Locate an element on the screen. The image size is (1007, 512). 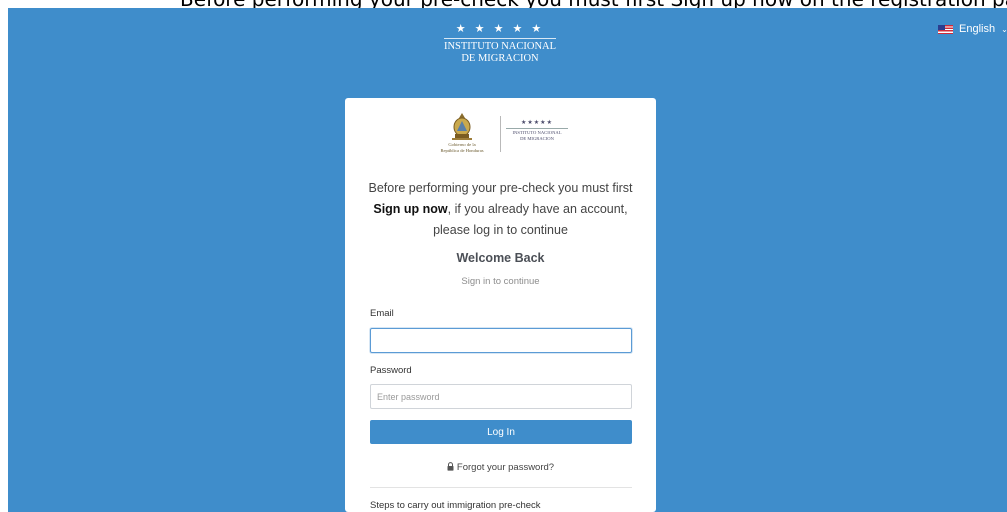
email-label: Email is located at coordinates (382, 313).